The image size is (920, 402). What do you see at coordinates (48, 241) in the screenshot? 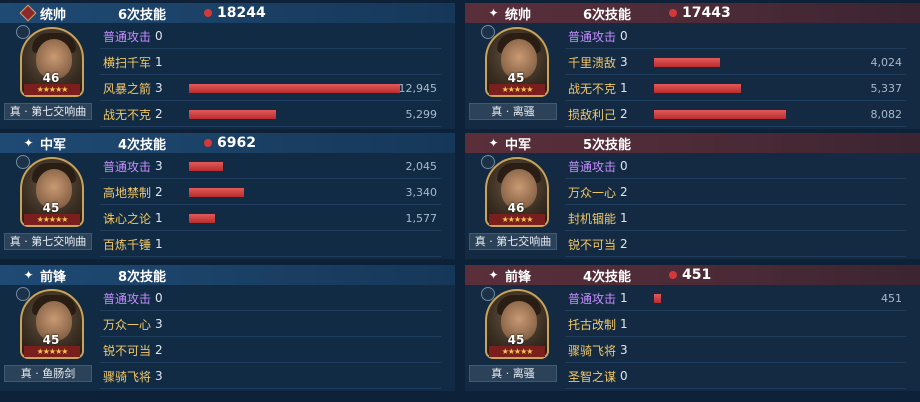
I see `general-title-badge: 真 · 第七交响曲` at bounding box center [48, 241].